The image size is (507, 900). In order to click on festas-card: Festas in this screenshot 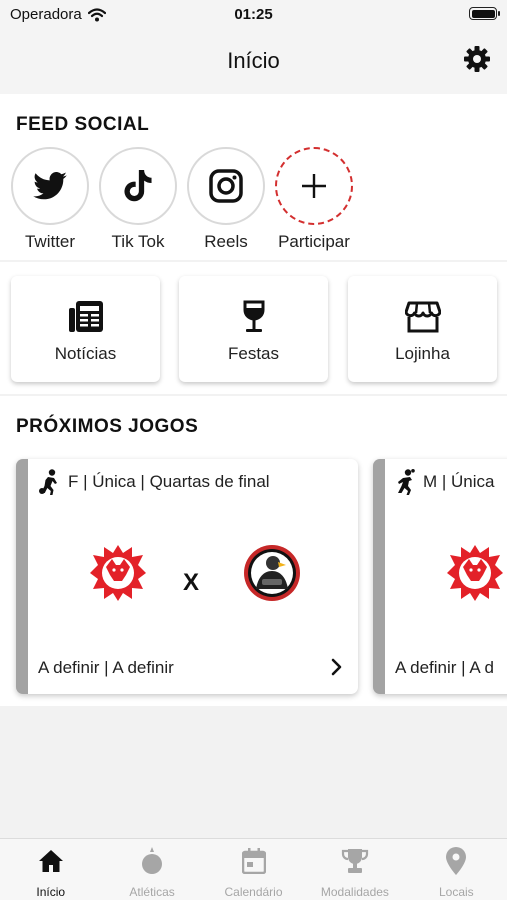, I will do `click(253, 329)`.